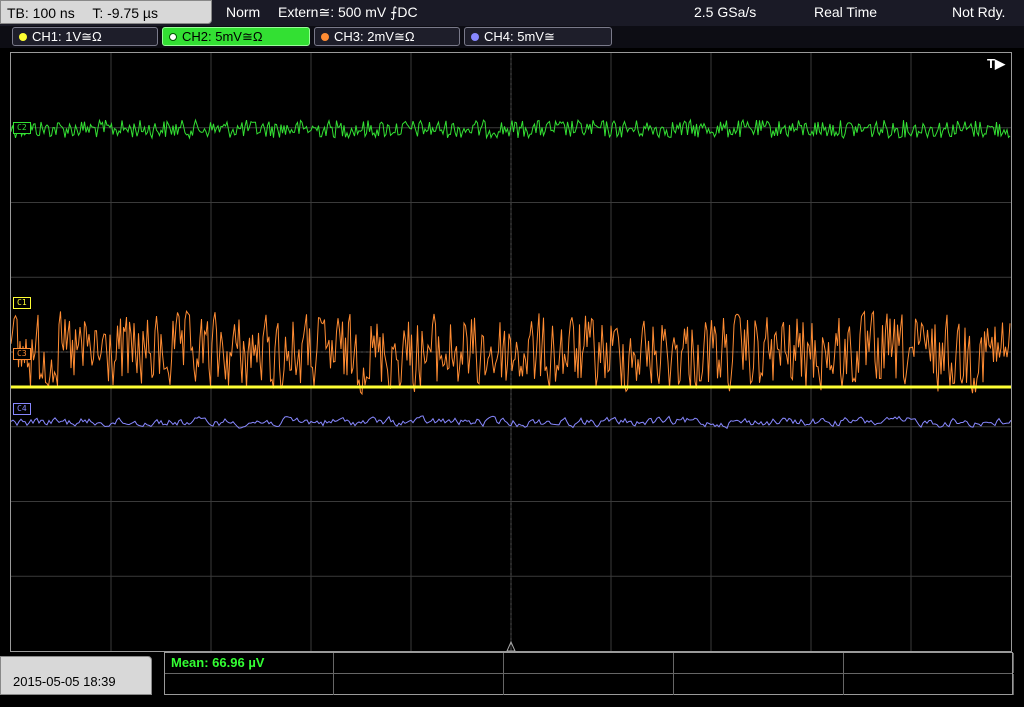 The image size is (1024, 707). I want to click on trigger-source: Extern≅: 500 mV ⨍DC, so click(348, 12).